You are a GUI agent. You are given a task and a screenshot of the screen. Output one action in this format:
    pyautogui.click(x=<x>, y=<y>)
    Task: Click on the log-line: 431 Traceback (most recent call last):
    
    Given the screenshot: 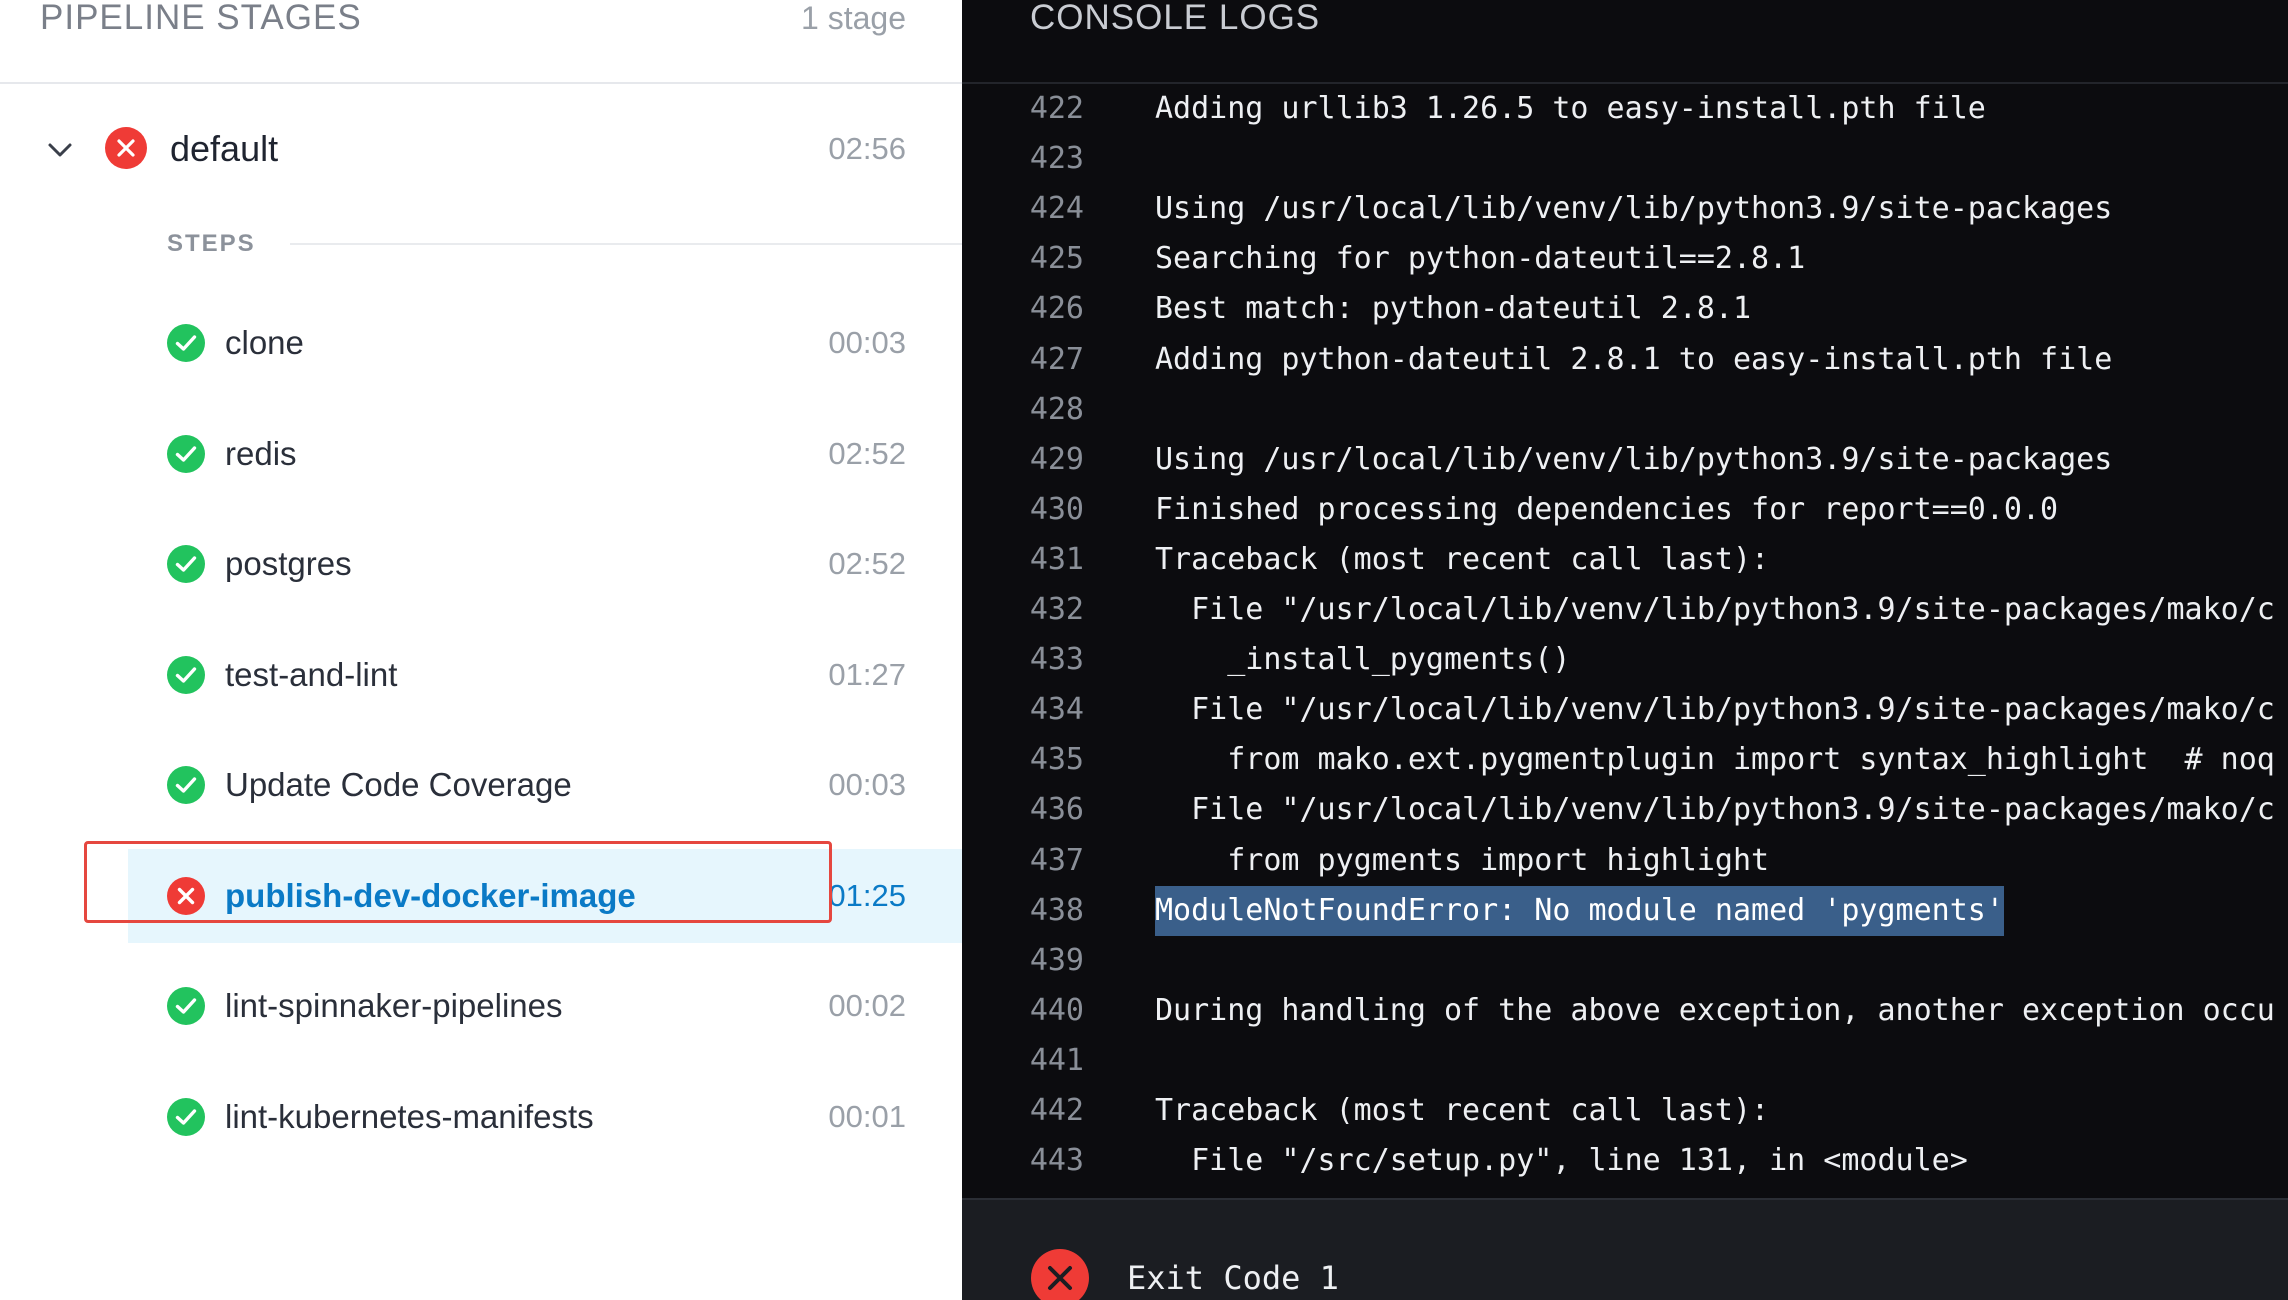 What is the action you would take?
    pyautogui.click(x=1625, y=560)
    